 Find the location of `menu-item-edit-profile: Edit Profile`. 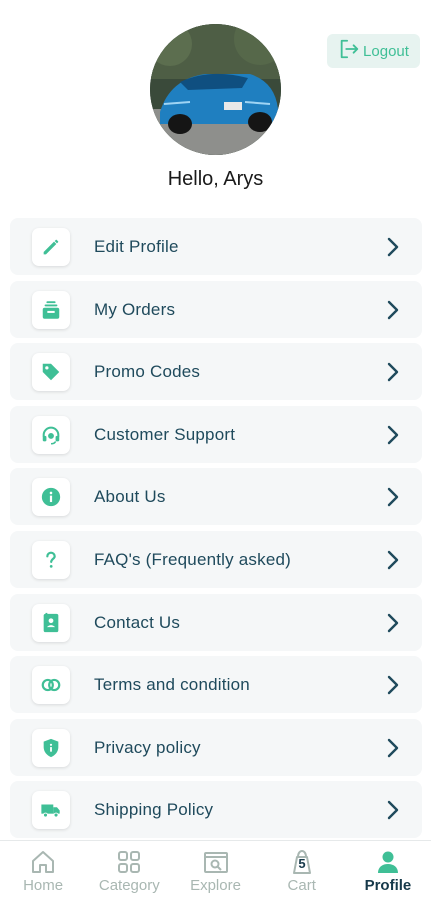

menu-item-edit-profile: Edit Profile is located at coordinates (216, 246).